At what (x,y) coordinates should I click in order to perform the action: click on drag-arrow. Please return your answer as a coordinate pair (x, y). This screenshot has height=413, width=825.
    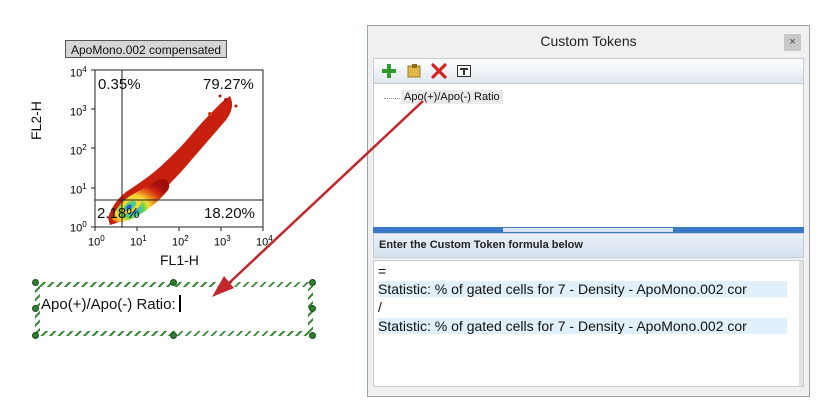
    Looking at the image, I should click on (318, 198).